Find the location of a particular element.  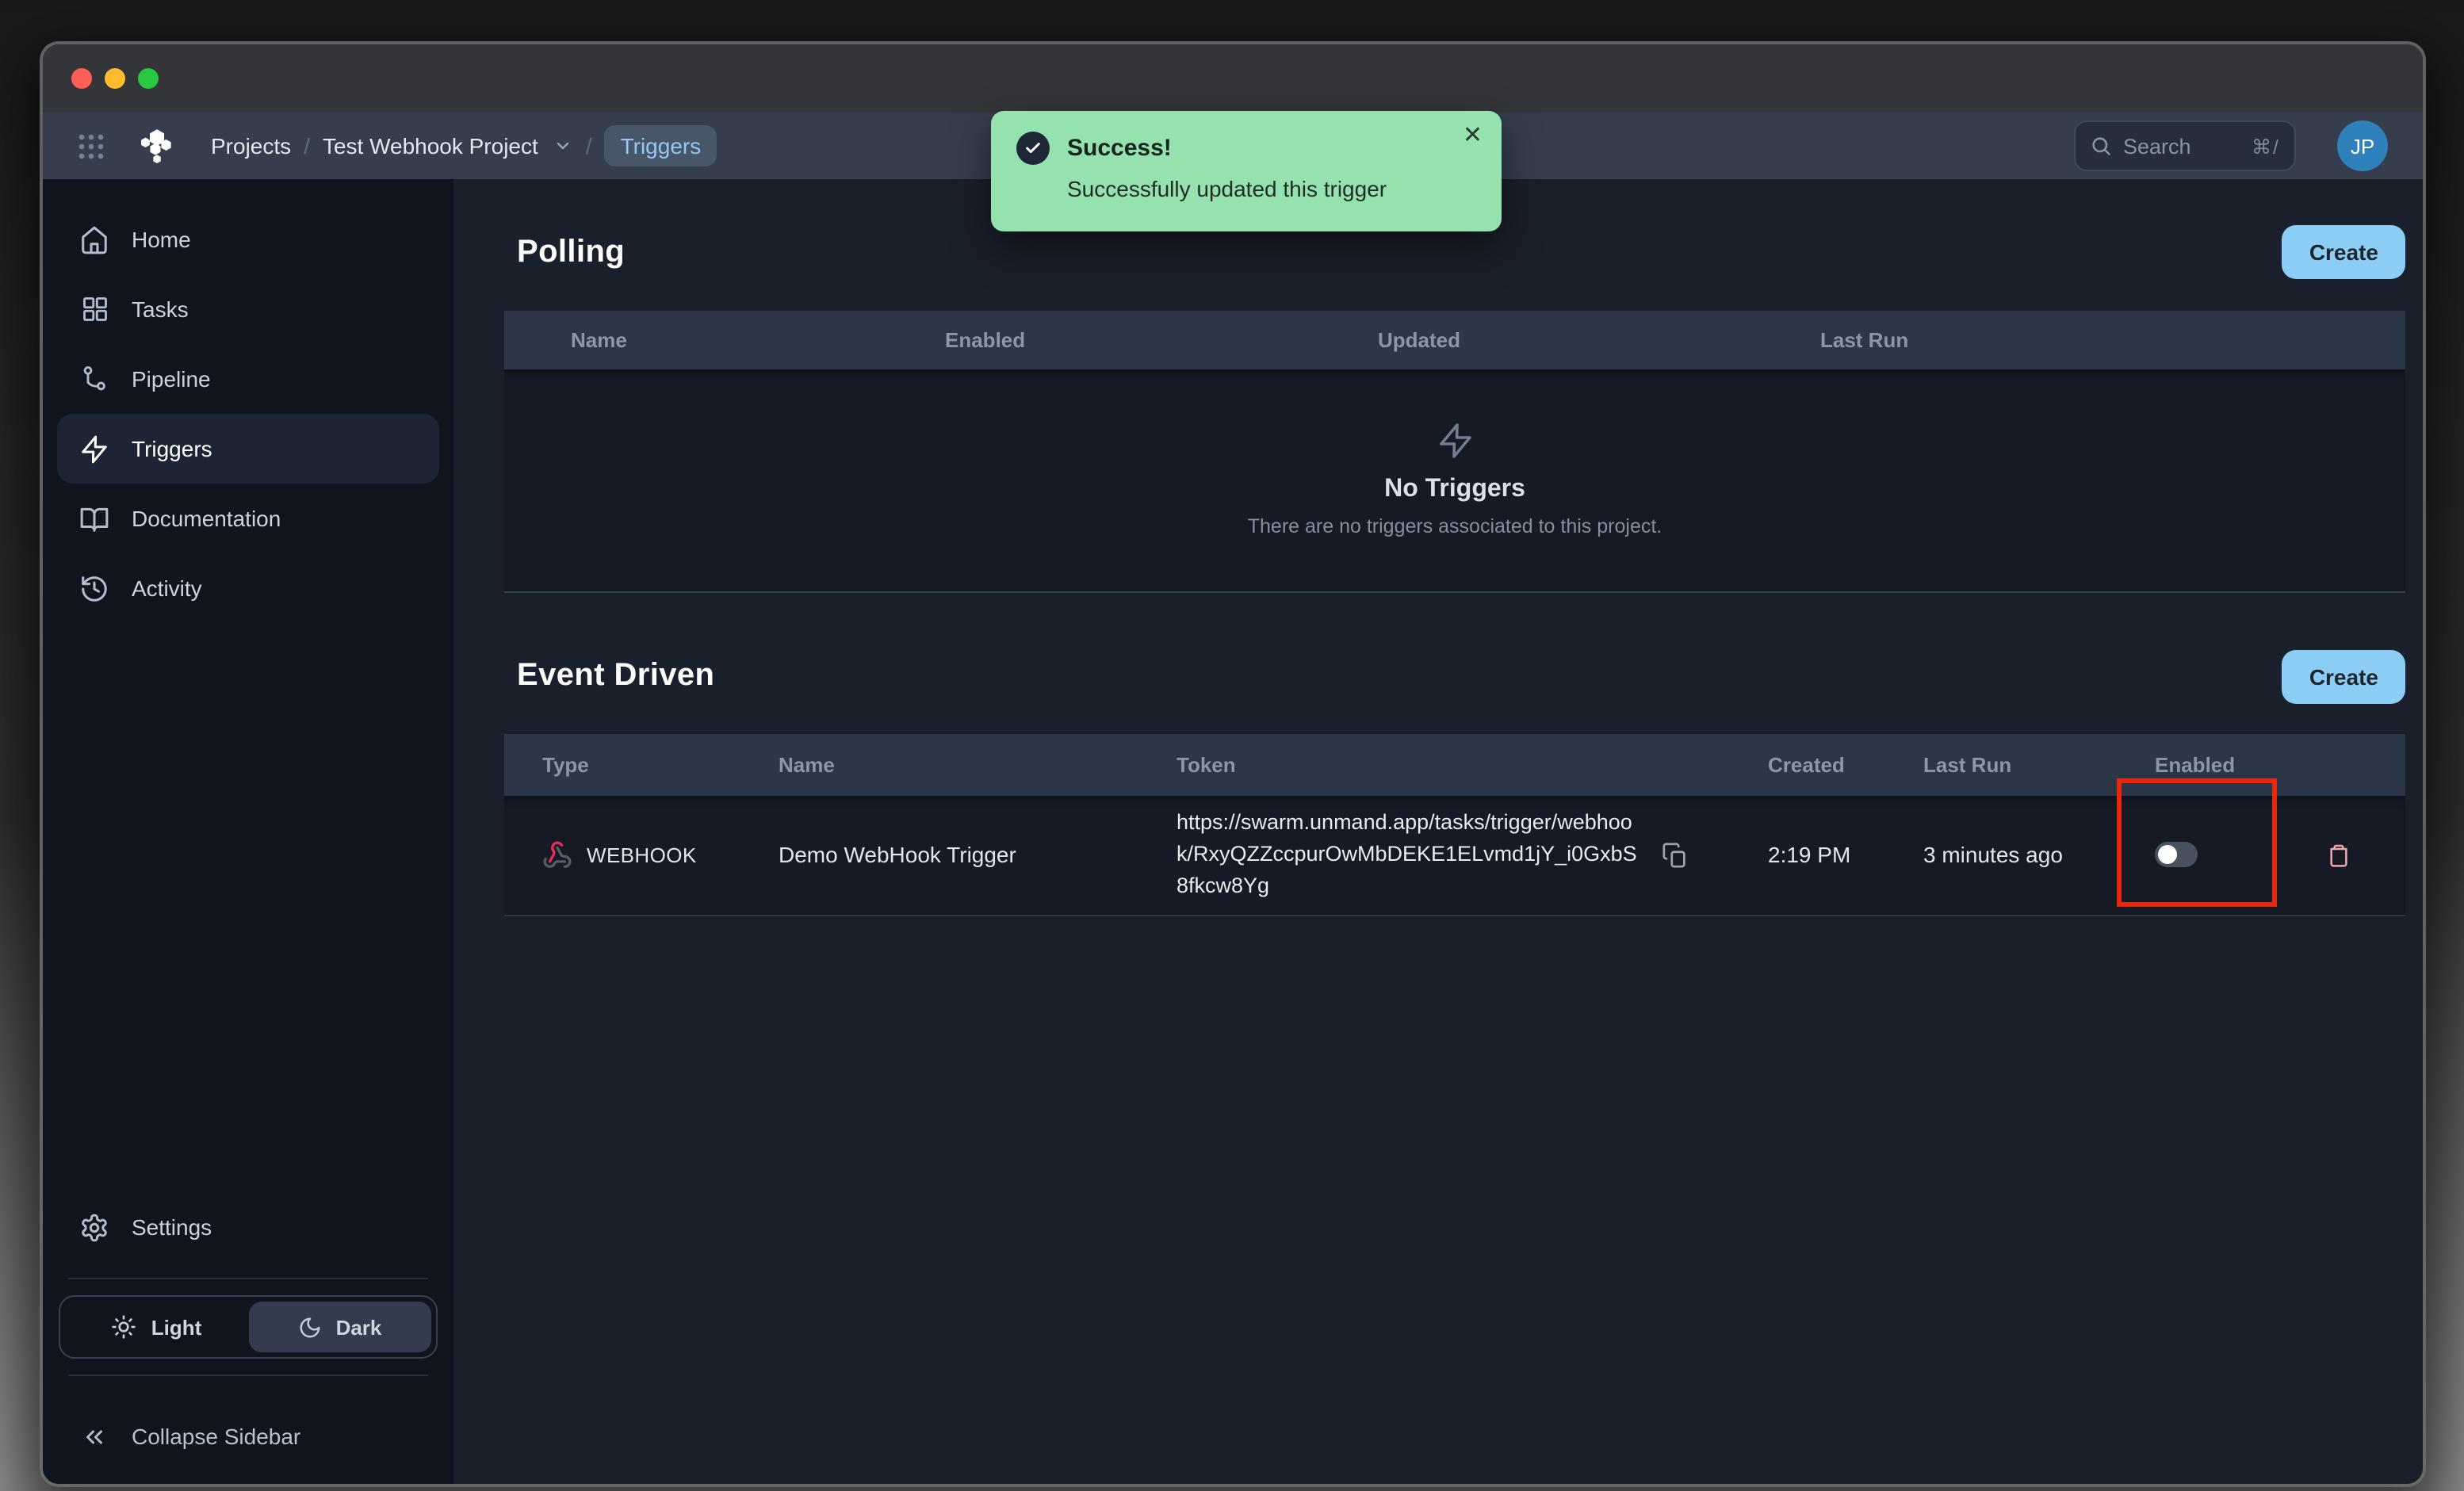

sidebar-item-tasks: Tasks is located at coordinates (248, 309).